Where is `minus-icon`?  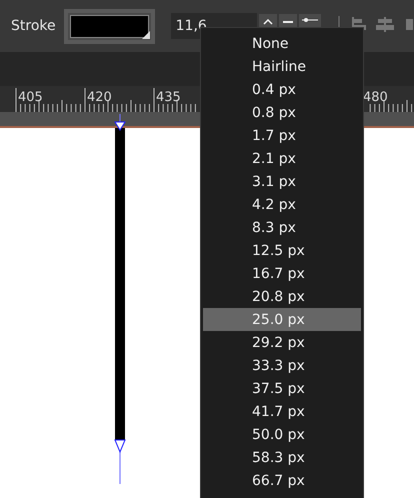
minus-icon is located at coordinates (287, 22).